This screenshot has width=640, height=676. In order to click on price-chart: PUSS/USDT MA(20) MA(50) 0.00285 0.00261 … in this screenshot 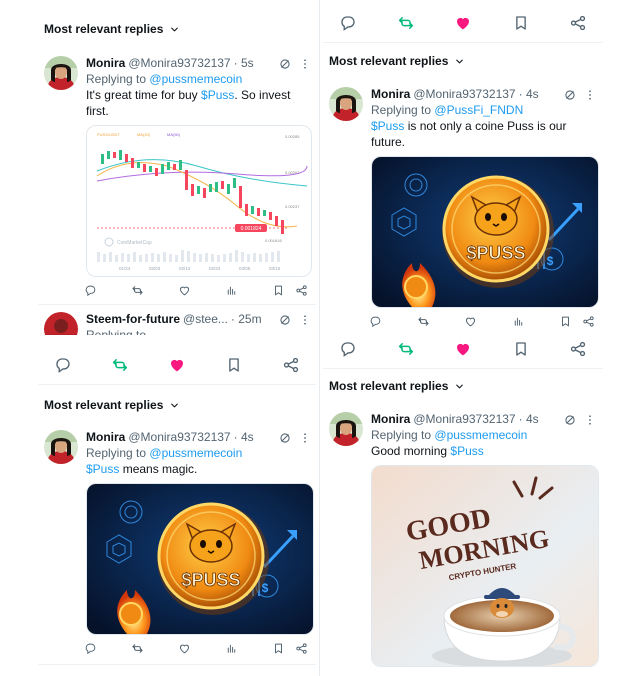, I will do `click(202, 201)`.